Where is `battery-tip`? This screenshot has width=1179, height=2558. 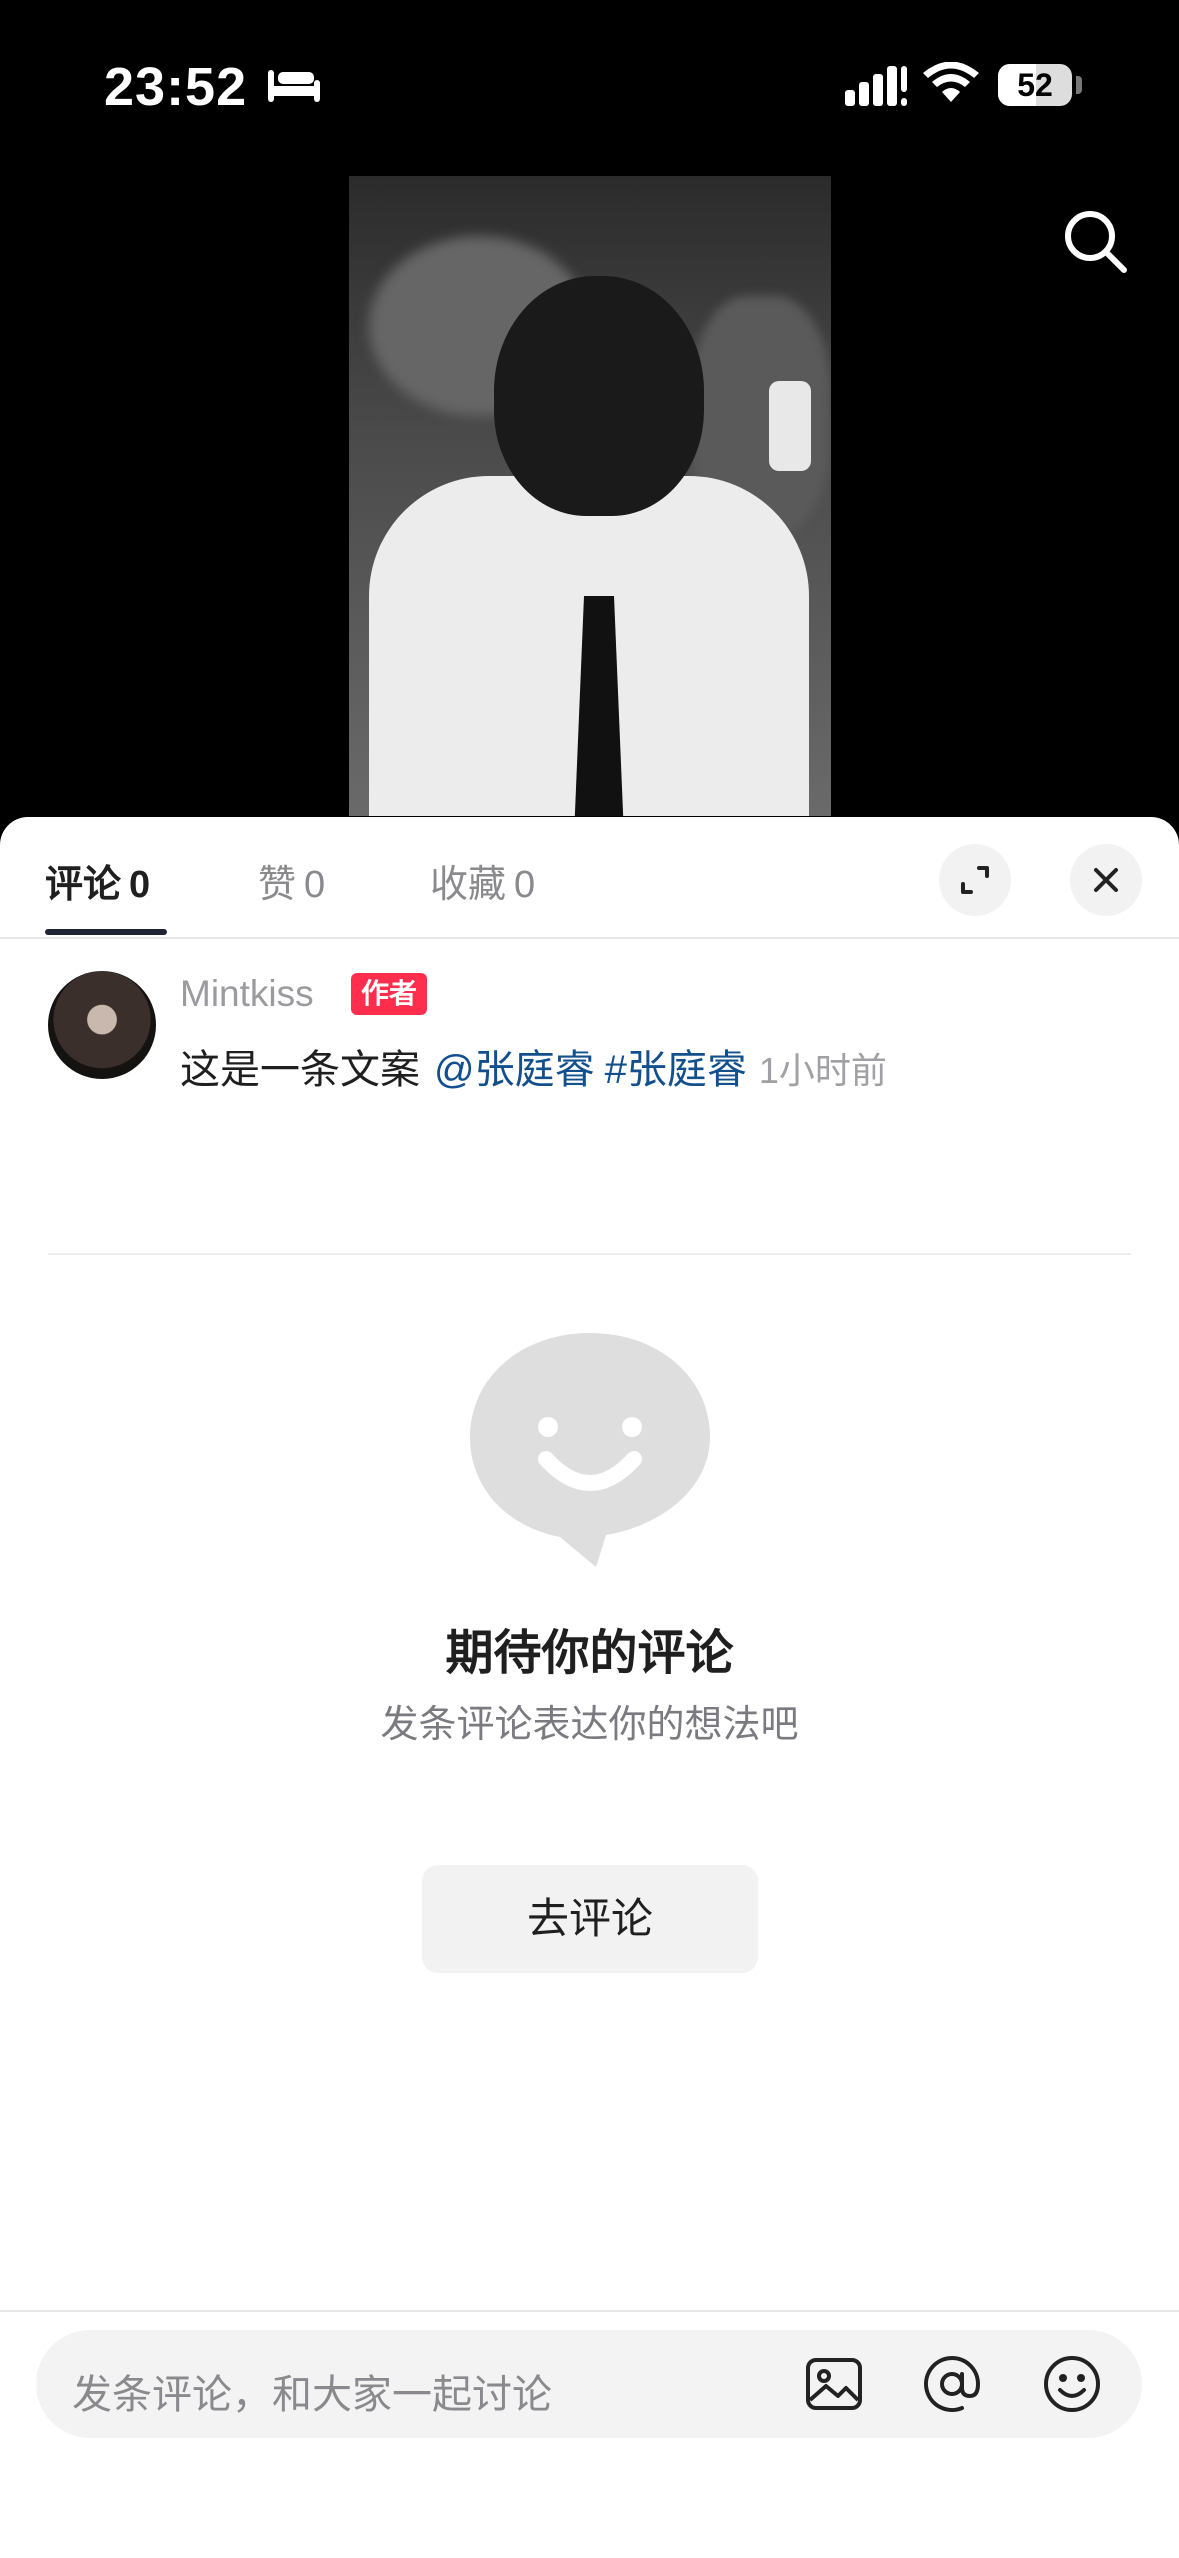
battery-tip is located at coordinates (1079, 85).